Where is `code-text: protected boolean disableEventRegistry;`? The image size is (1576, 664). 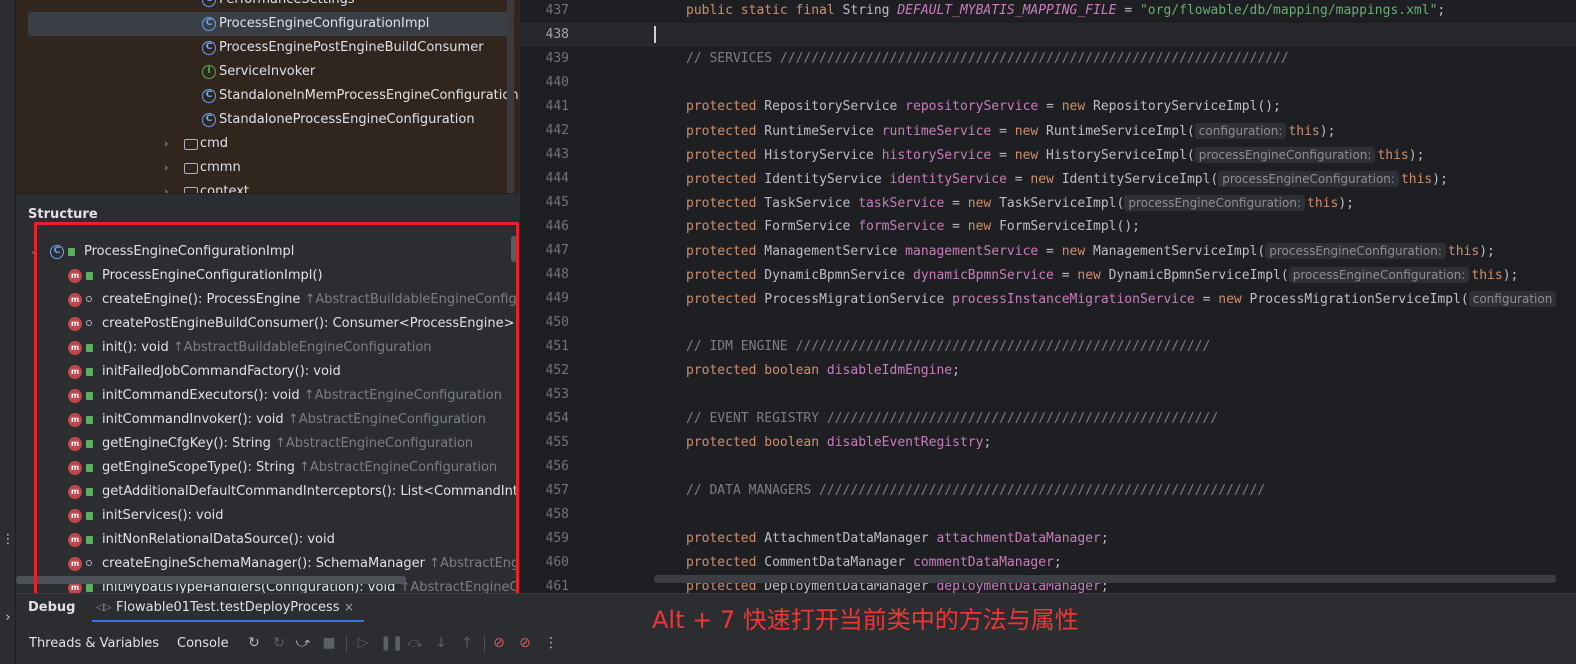
code-text: protected boolean disableEventRegistry; is located at coordinates (839, 442).